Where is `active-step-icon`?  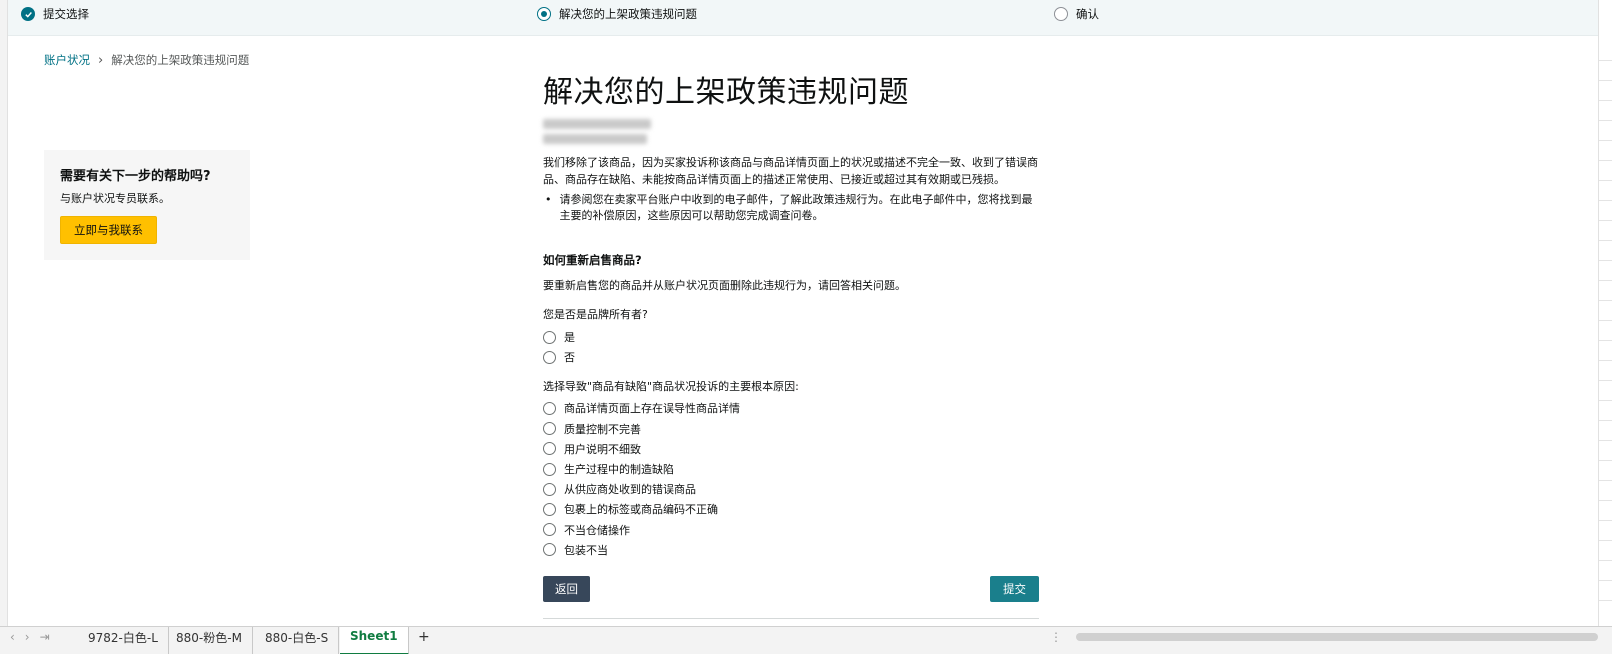 active-step-icon is located at coordinates (544, 14).